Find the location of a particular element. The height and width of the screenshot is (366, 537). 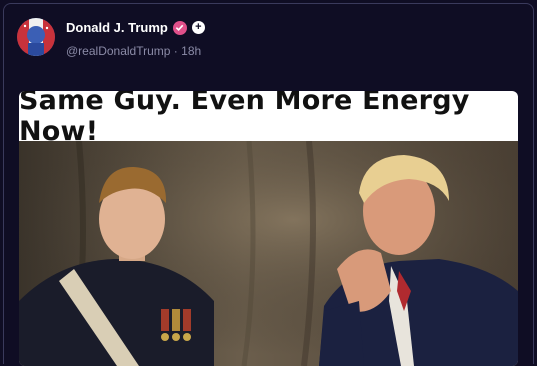

author-row: Donald J. Trump + is located at coordinates (135, 27).